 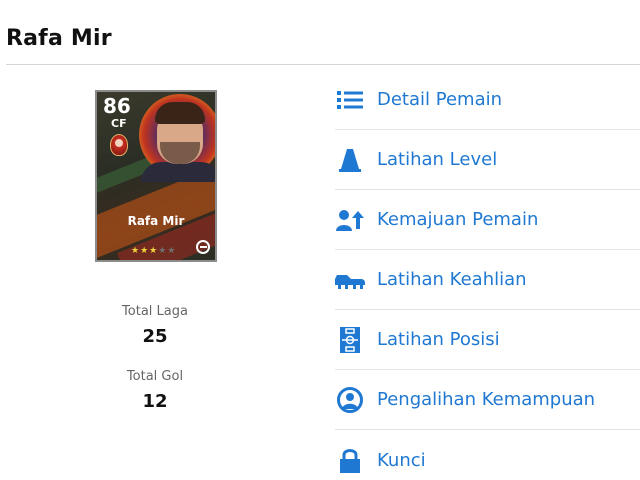 I want to click on card-rating: 86, so click(x=117, y=106).